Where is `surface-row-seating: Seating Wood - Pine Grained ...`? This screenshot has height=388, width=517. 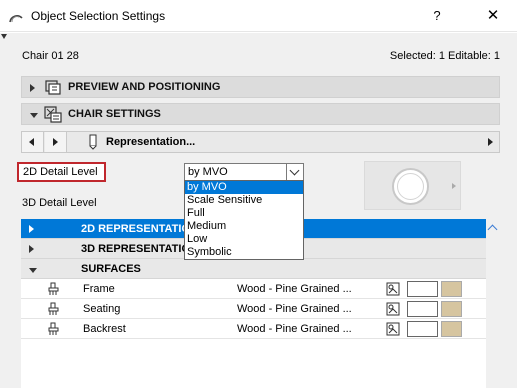 surface-row-seating: Seating Wood - Pine Grained ... is located at coordinates (253, 309).